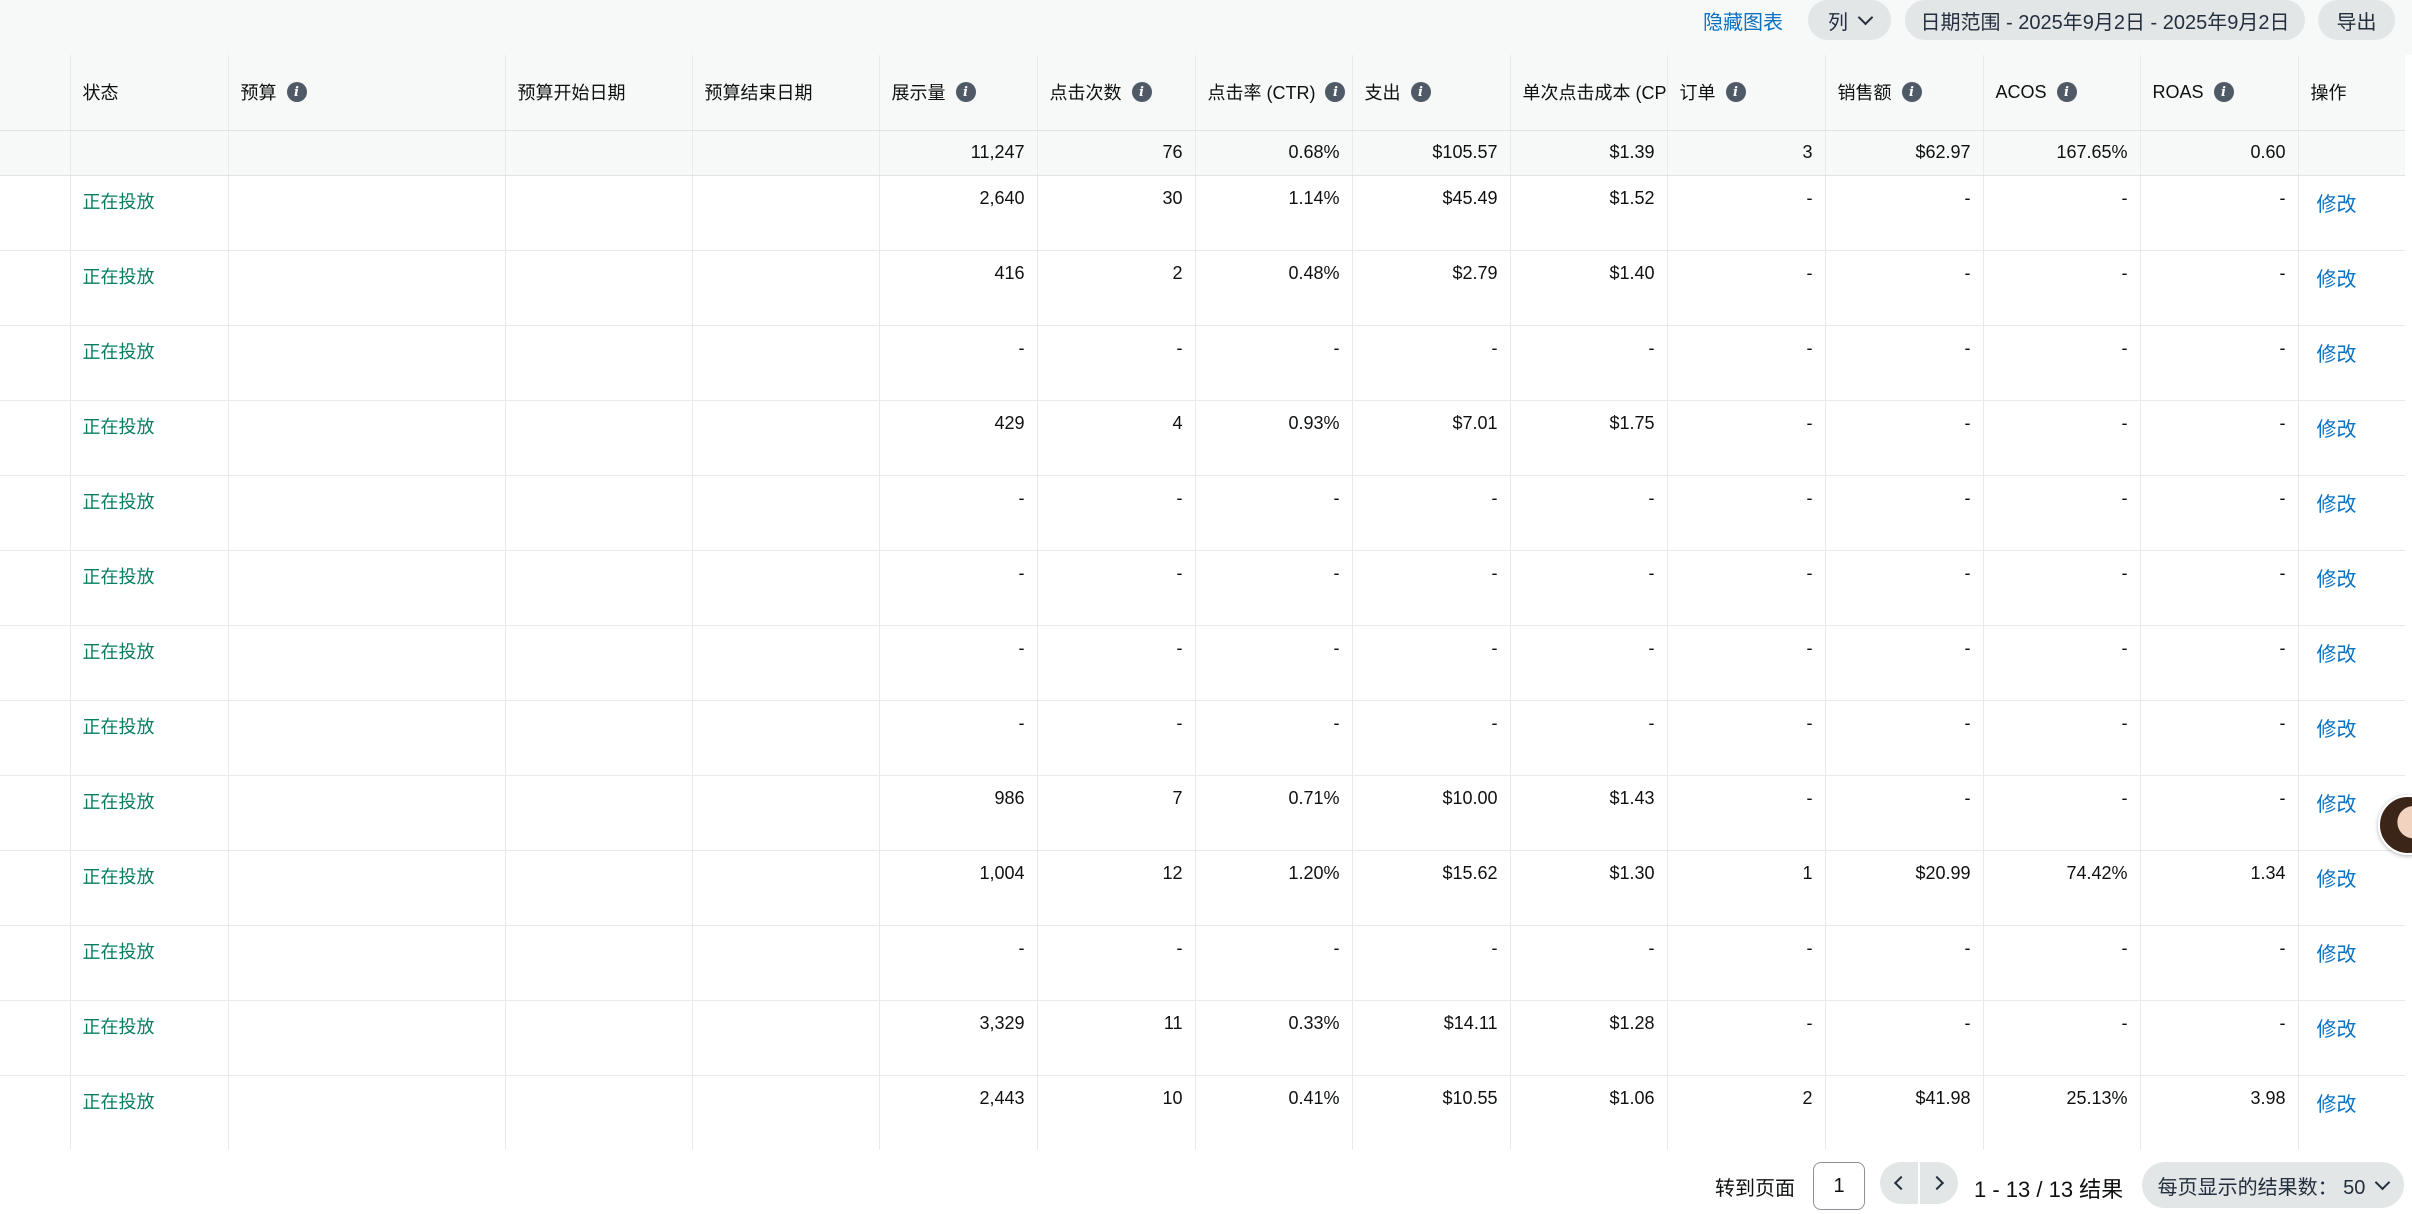 This screenshot has width=2412, height=1214. I want to click on export-label: 导出, so click(2356, 22).